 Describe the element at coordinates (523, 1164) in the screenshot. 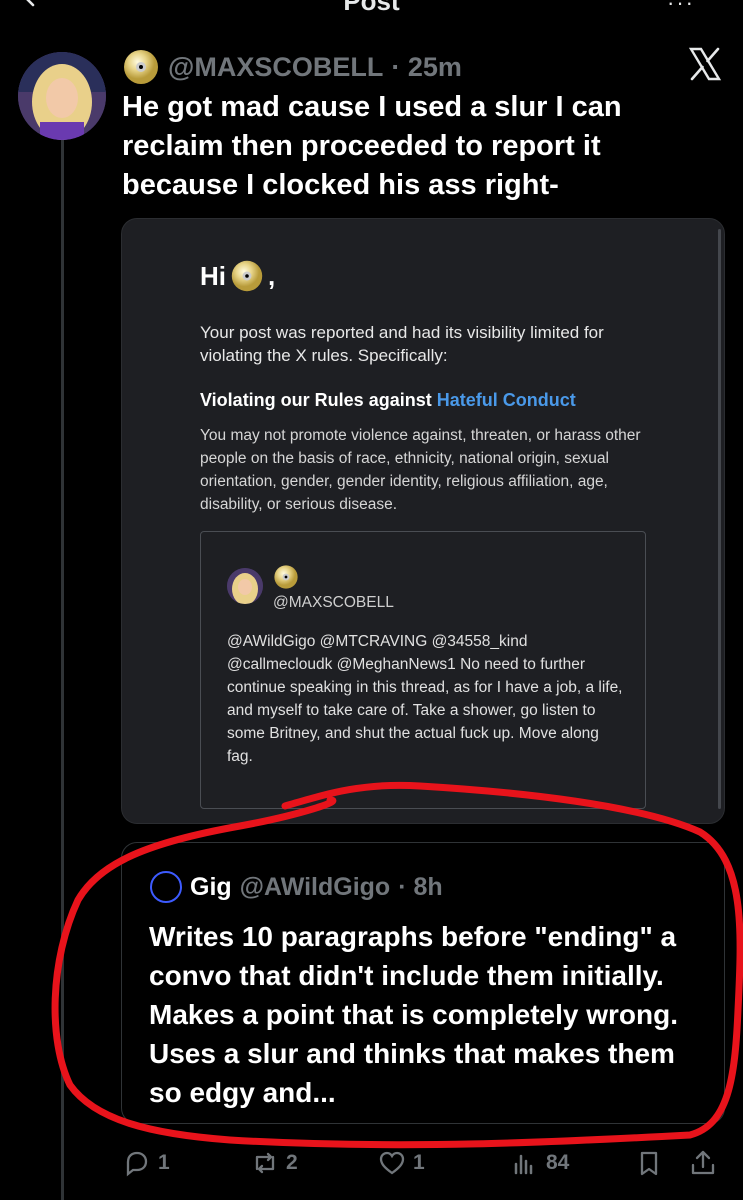

I see `views-icon` at that location.